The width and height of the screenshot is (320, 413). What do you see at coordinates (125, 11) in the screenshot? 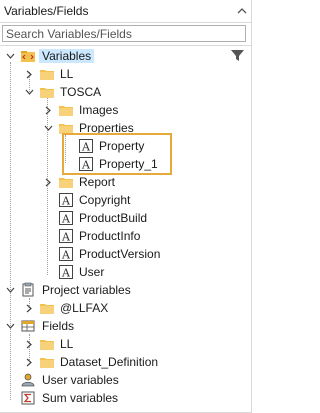
I see `panel-titlebar: Variables/Fields` at bounding box center [125, 11].